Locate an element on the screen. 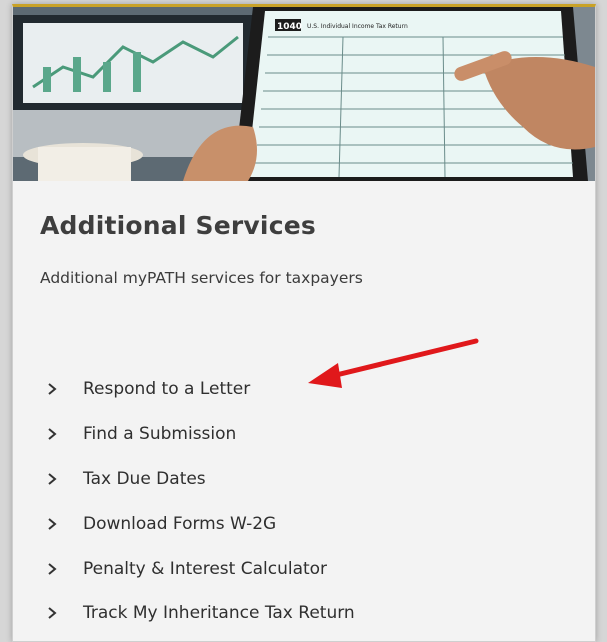  link-label: Respond to a Letter is located at coordinates (166, 389).